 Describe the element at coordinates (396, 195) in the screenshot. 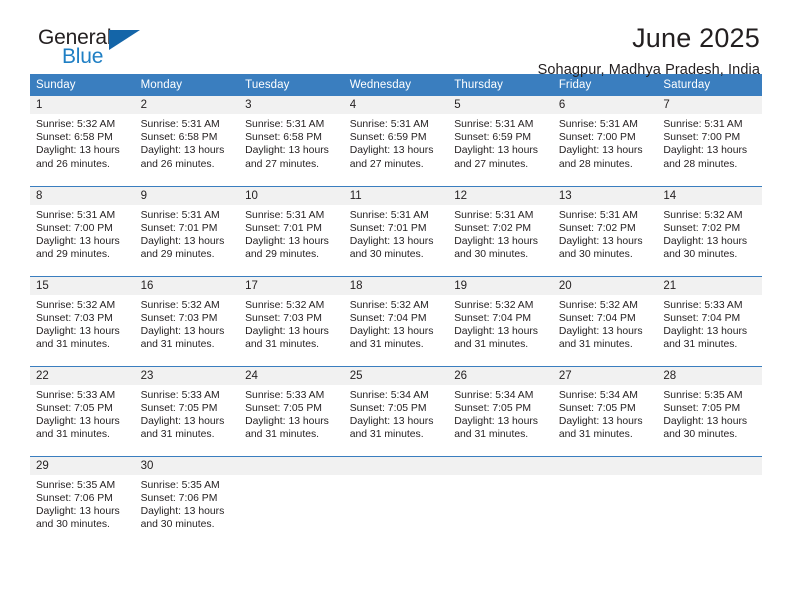

I see `day-number: 11` at that location.